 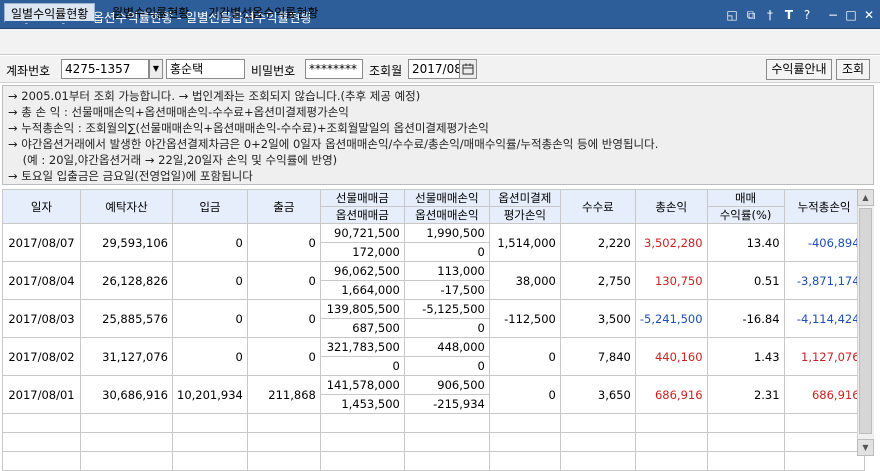 What do you see at coordinates (824, 242) in the screenshot?
I see `cell-cum-pl: -406,894` at bounding box center [824, 242].